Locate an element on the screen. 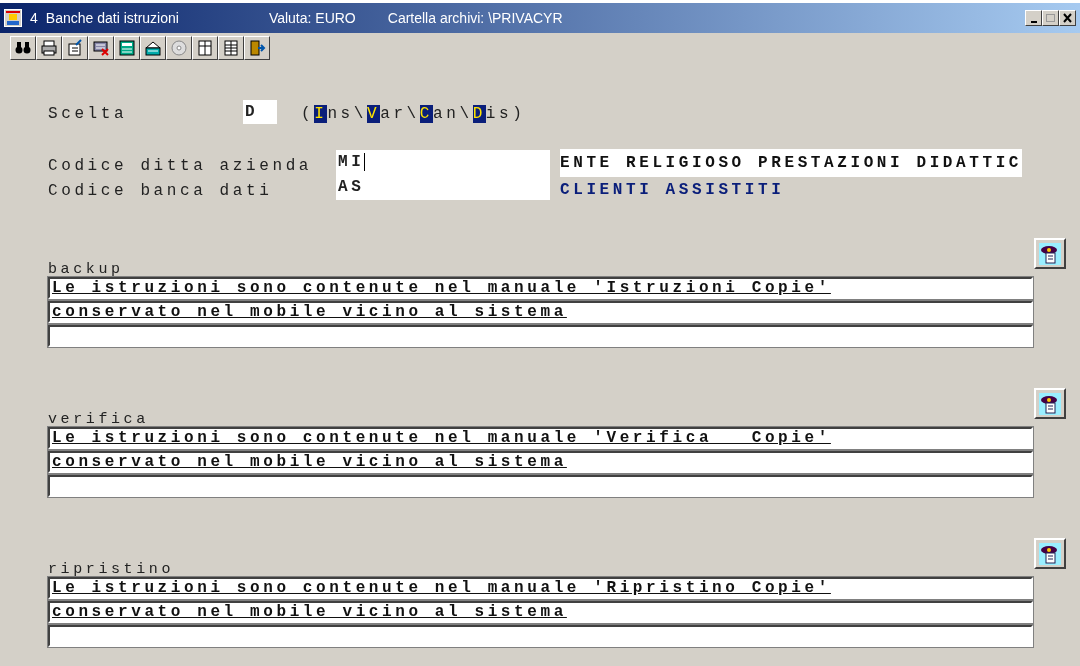 This screenshot has width=1080, height=666. minimize-icon is located at coordinates (1033, 21).